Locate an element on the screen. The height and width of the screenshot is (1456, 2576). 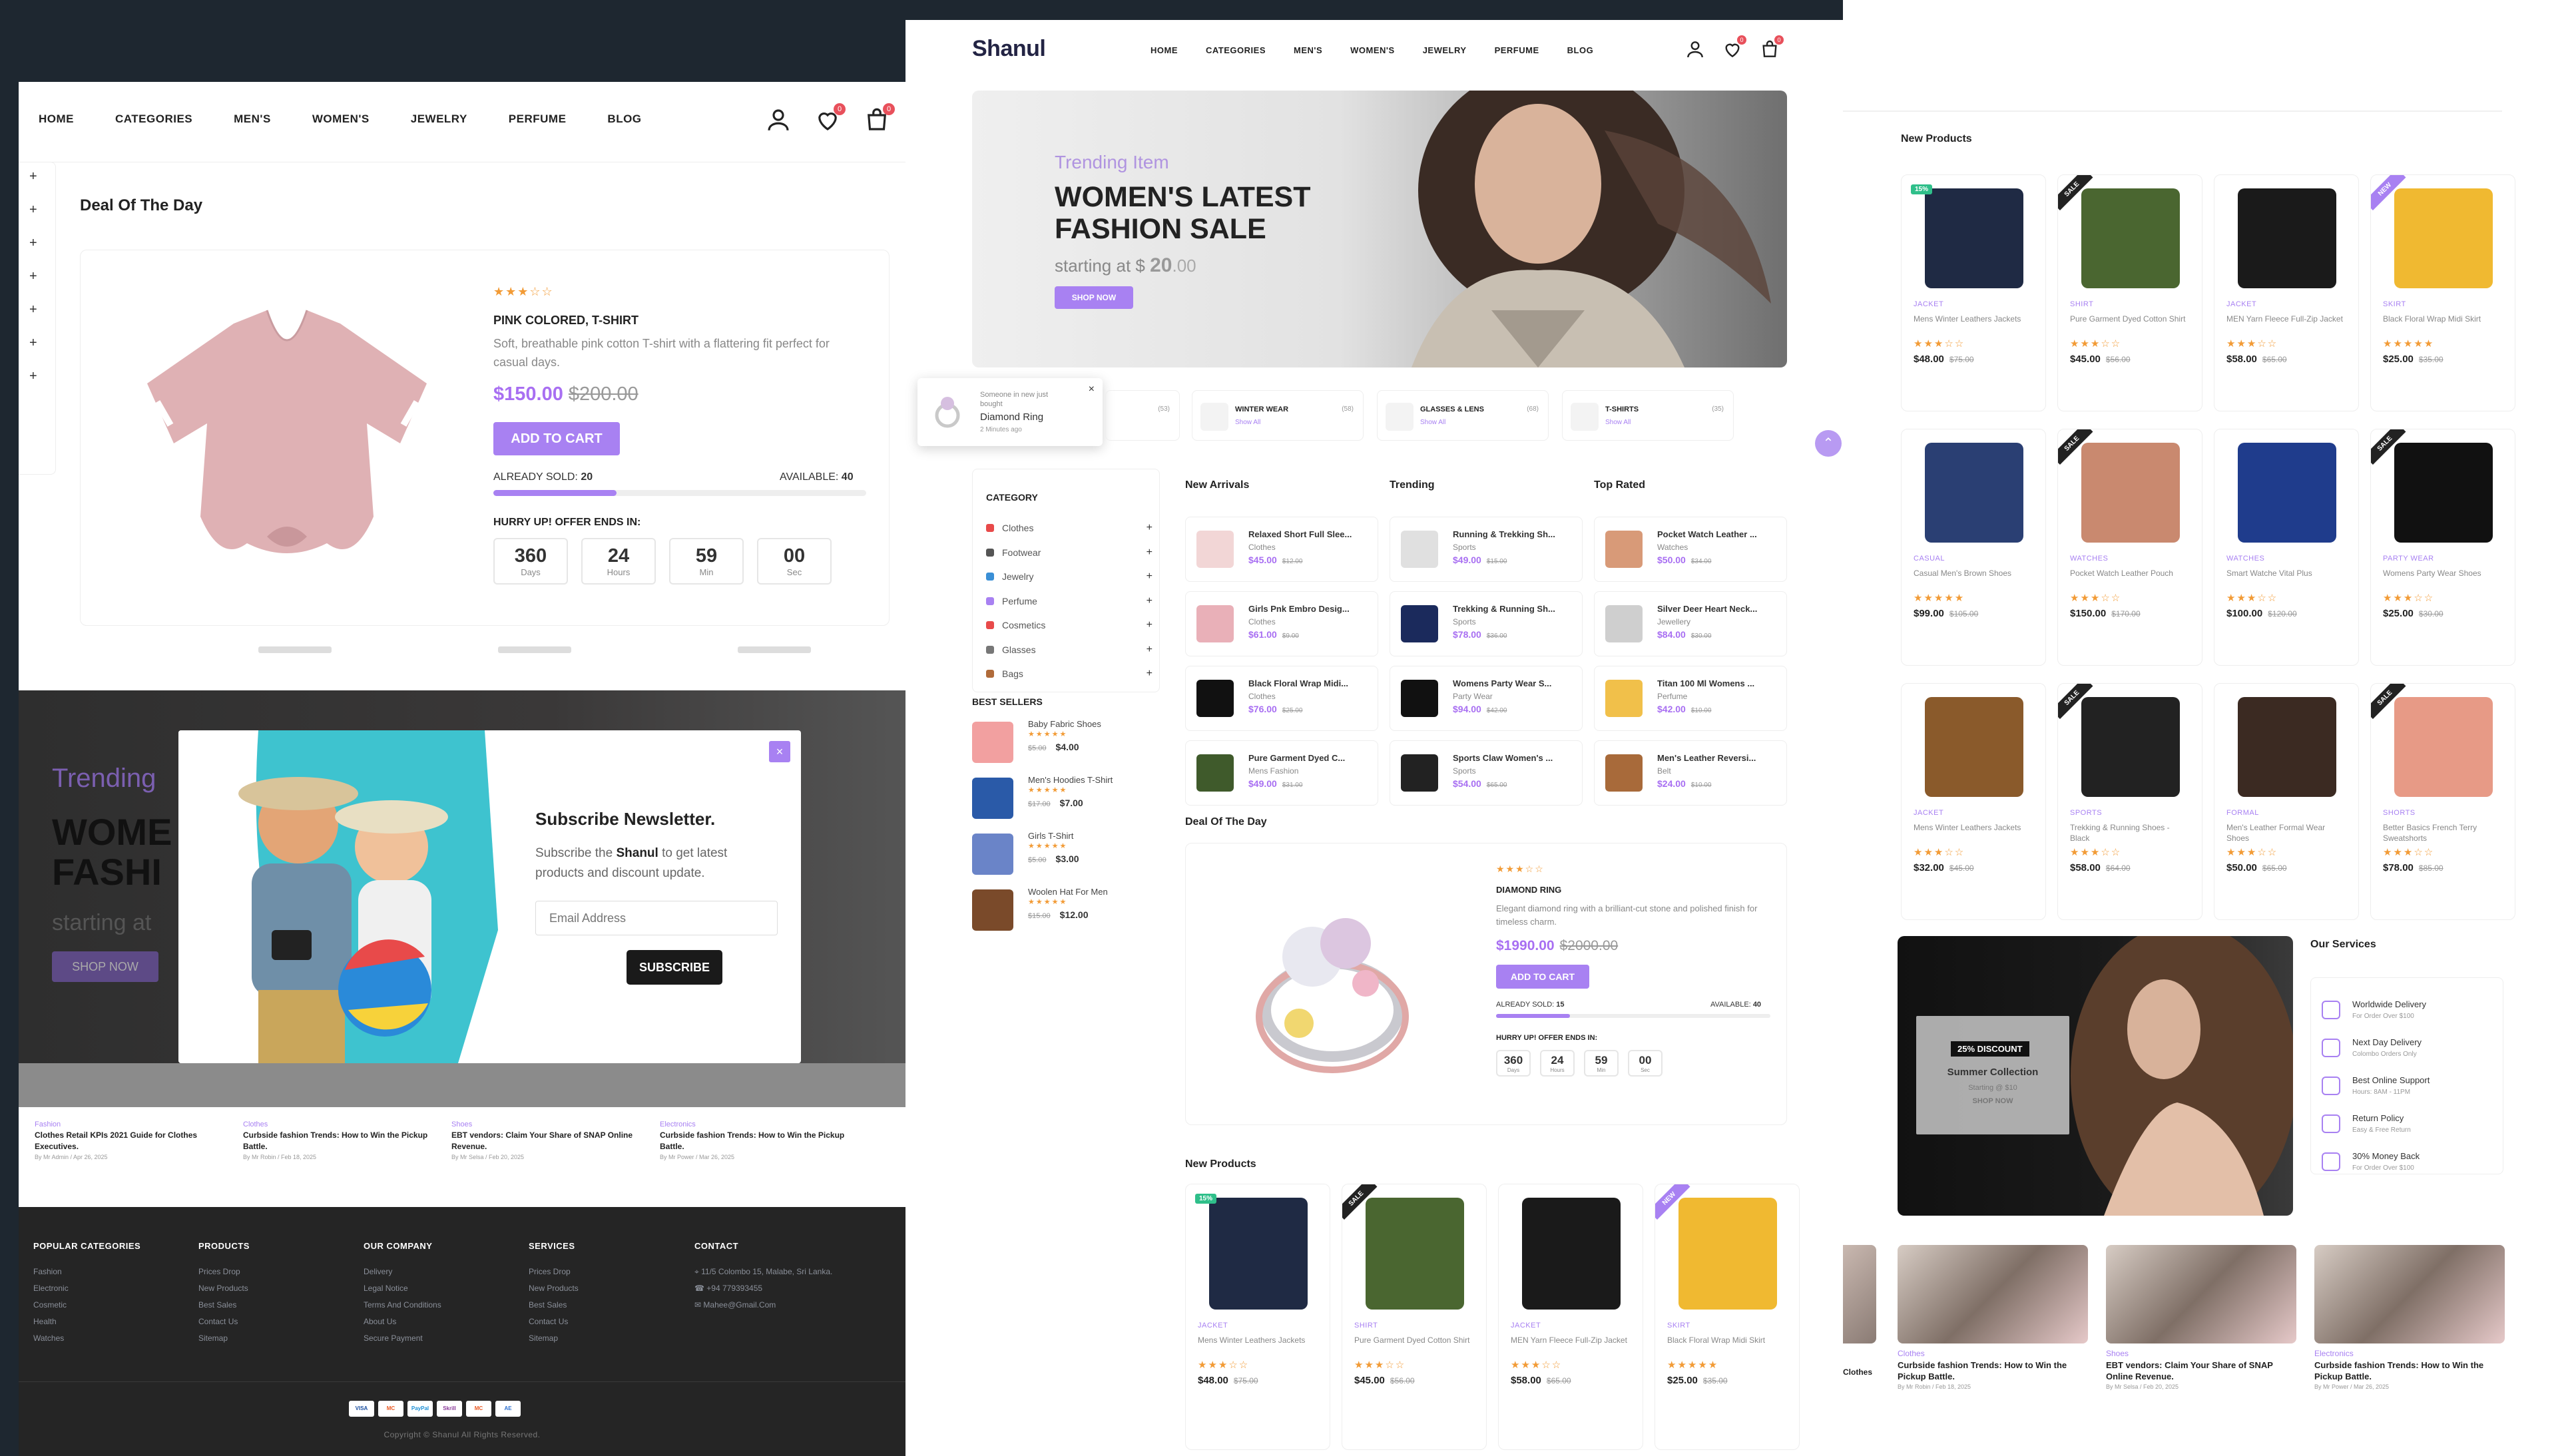
footer-link: Best Sales is located at coordinates (612, 1305).